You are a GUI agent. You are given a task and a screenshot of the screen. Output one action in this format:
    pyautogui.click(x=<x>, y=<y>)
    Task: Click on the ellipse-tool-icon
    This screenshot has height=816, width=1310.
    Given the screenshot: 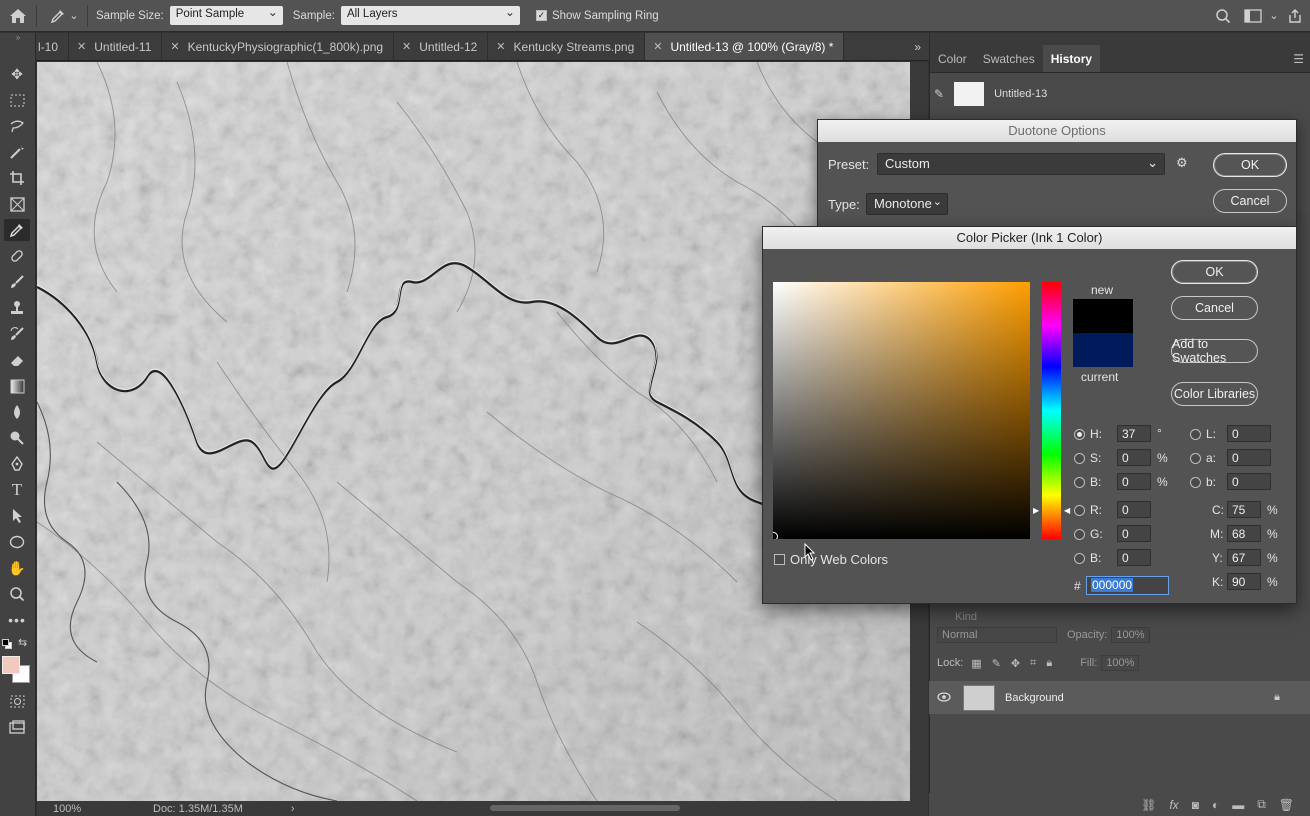 What is the action you would take?
    pyautogui.click(x=17, y=542)
    